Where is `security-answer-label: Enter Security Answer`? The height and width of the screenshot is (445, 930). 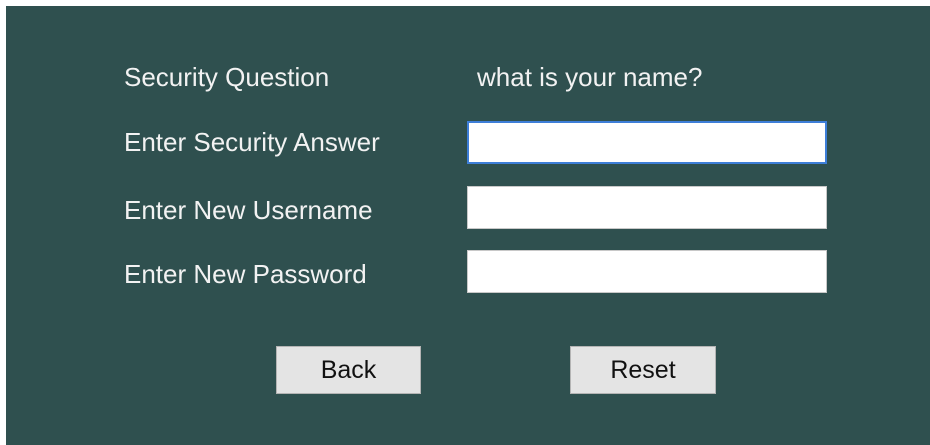 security-answer-label: Enter Security Answer is located at coordinates (252, 142).